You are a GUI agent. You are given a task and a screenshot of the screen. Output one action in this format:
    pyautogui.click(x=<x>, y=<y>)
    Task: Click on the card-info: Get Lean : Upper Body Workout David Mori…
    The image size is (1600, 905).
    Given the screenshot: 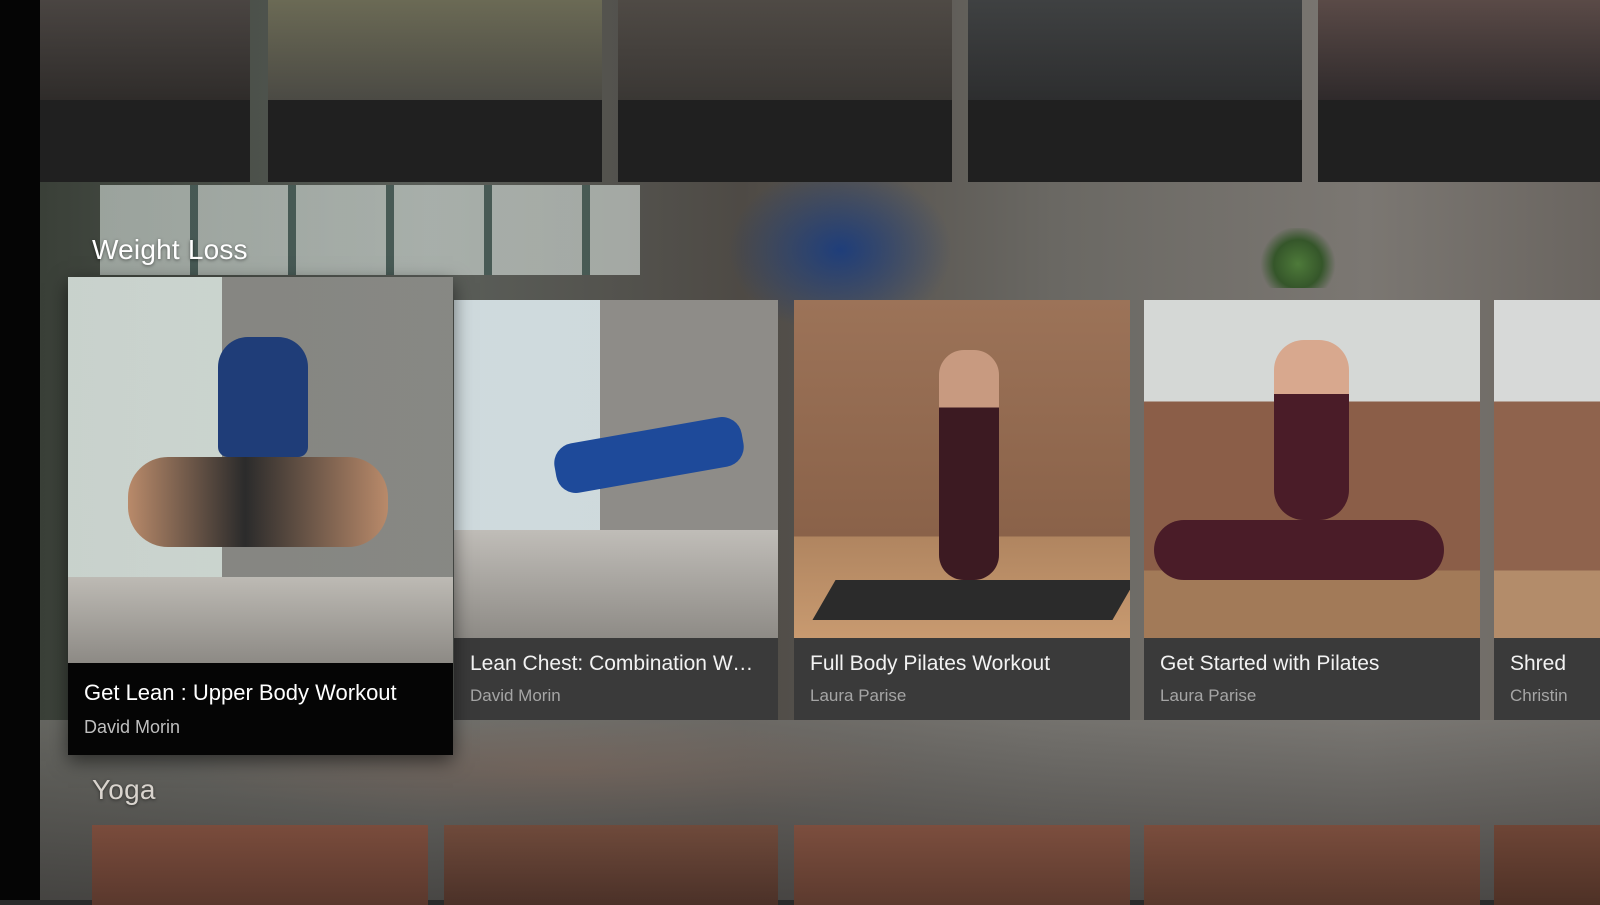 What is the action you would take?
    pyautogui.click(x=260, y=709)
    